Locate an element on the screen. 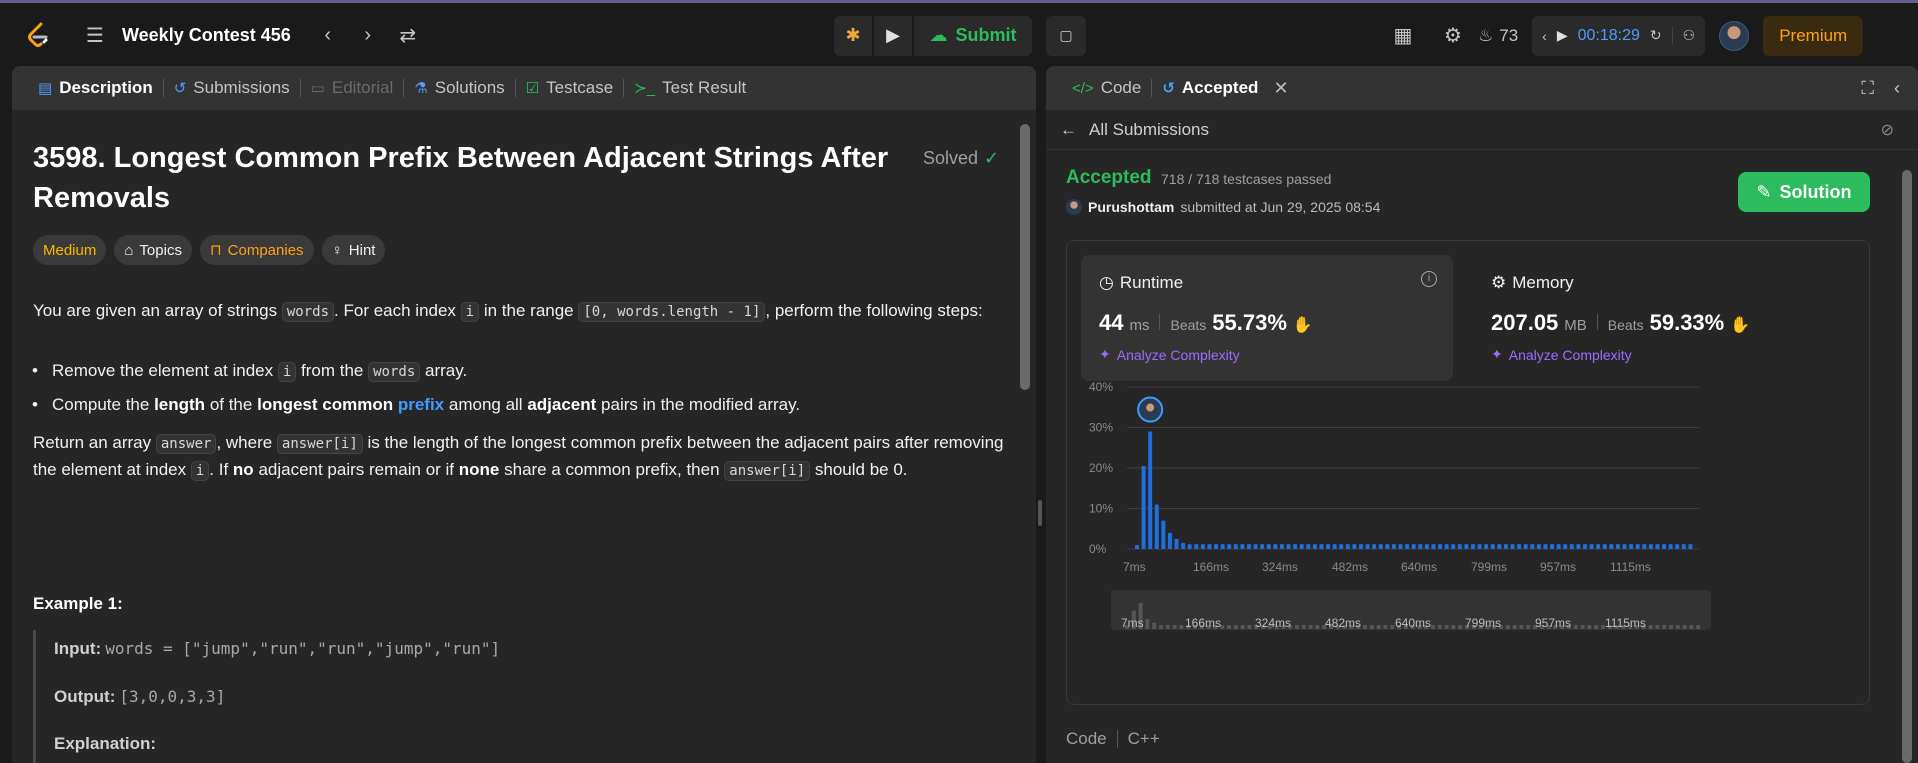 This screenshot has height=763, width=1918. x-tick-label: 324ms is located at coordinates (1280, 567).